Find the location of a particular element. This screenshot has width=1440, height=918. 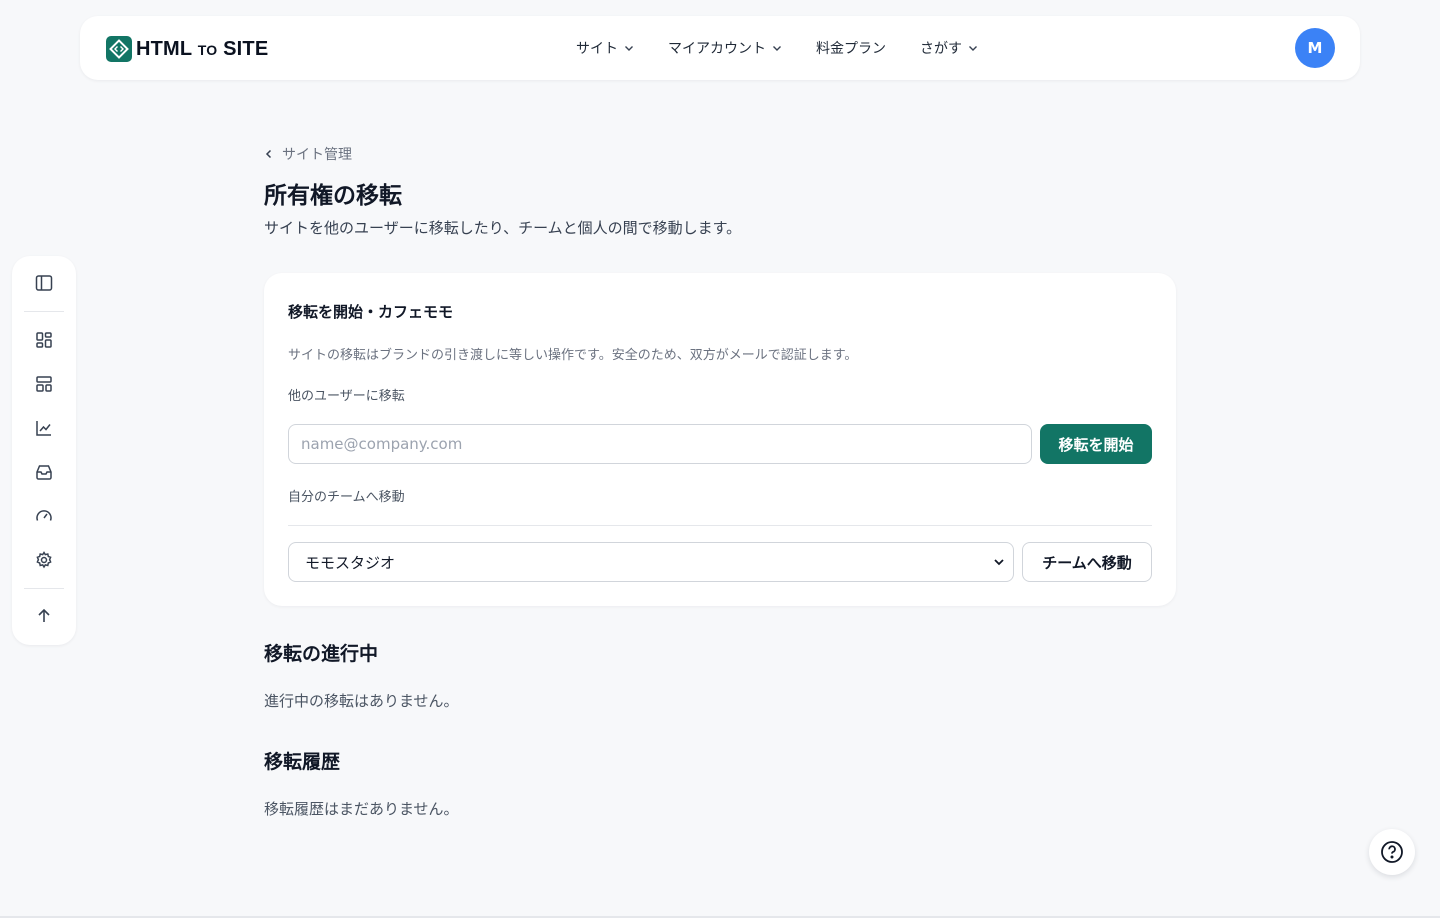

avatar: M is located at coordinates (1315, 48).